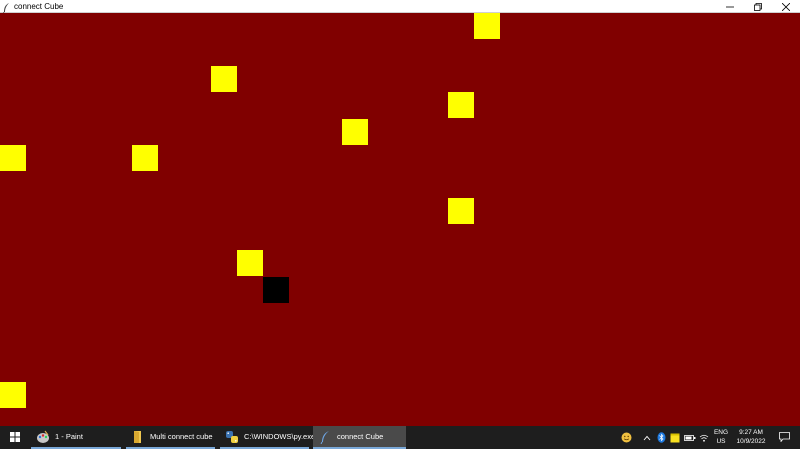 The width and height of the screenshot is (800, 449). I want to click on taskbar-item-paint: 1 - Paint, so click(76, 437).